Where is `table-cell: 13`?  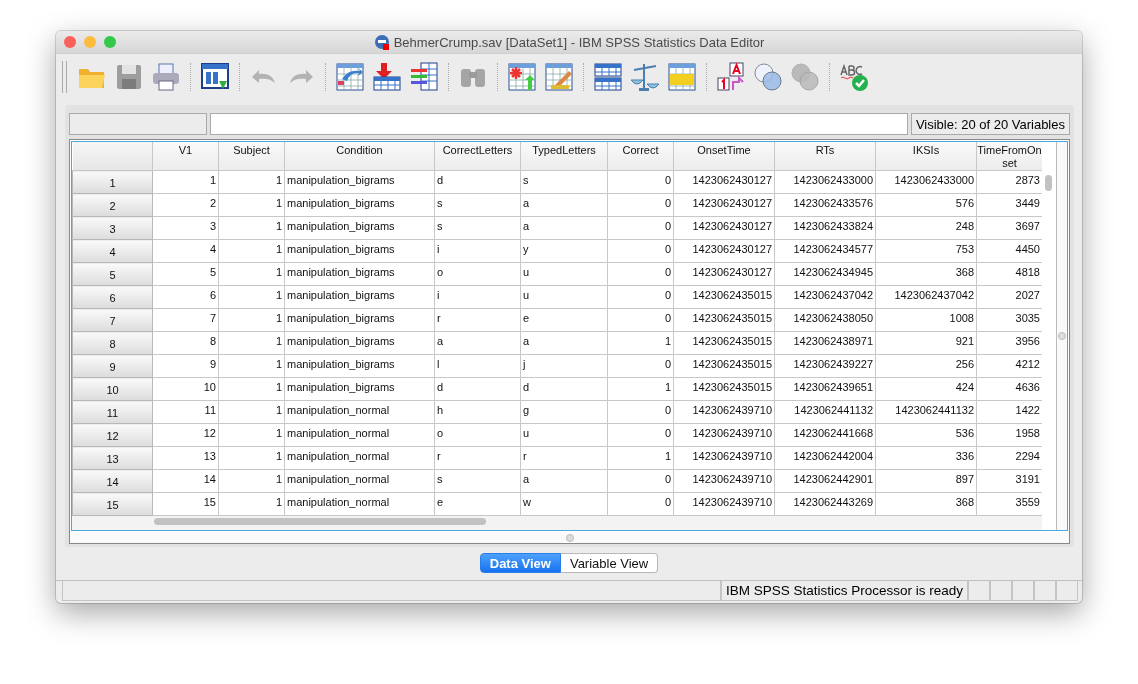
table-cell: 13 is located at coordinates (185, 458).